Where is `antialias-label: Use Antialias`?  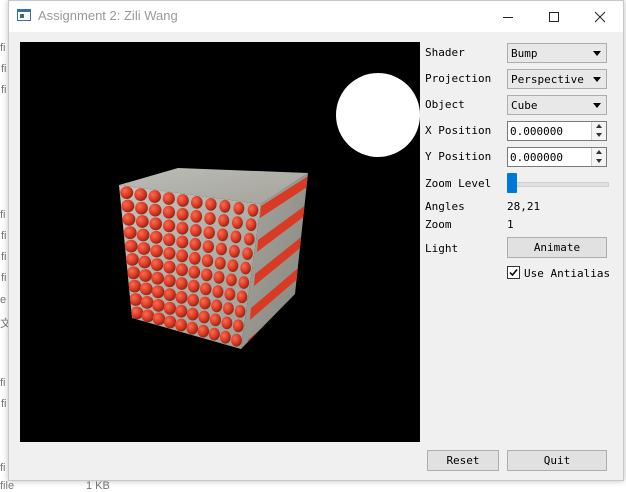 antialias-label: Use Antialias is located at coordinates (567, 273).